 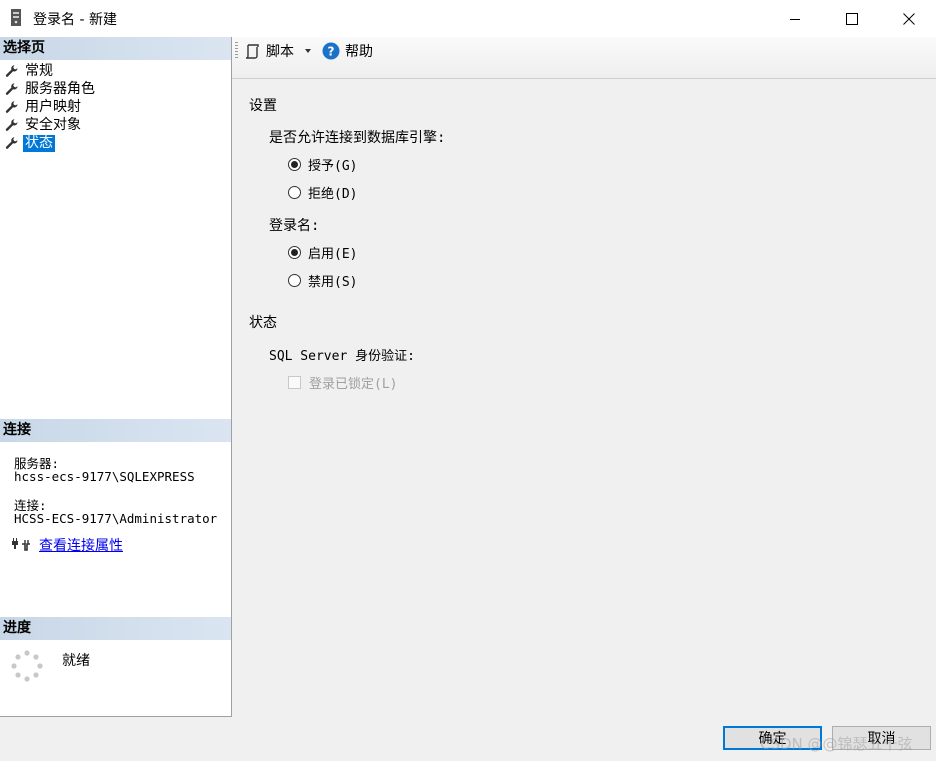 I want to click on progress-header: 进度, so click(x=115, y=628).